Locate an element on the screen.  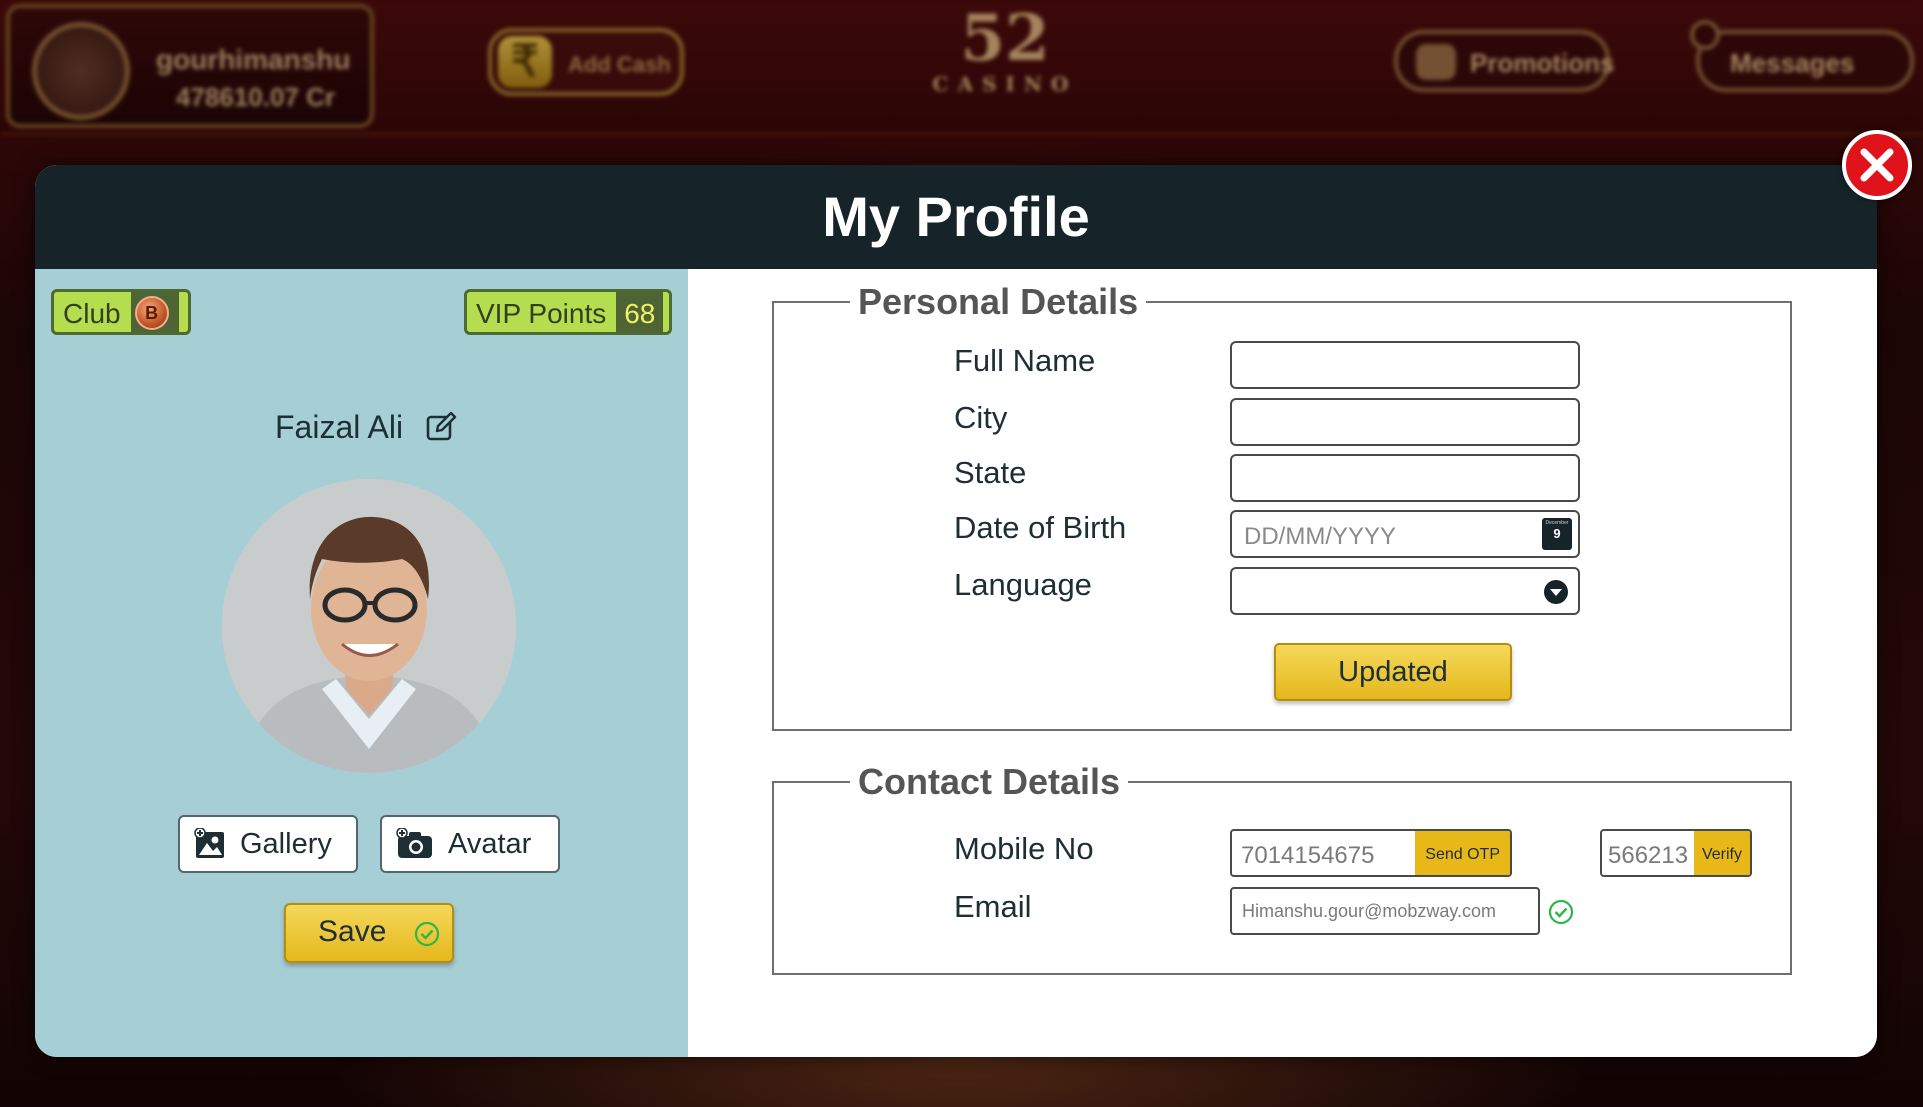
state-input is located at coordinates (1405, 478).